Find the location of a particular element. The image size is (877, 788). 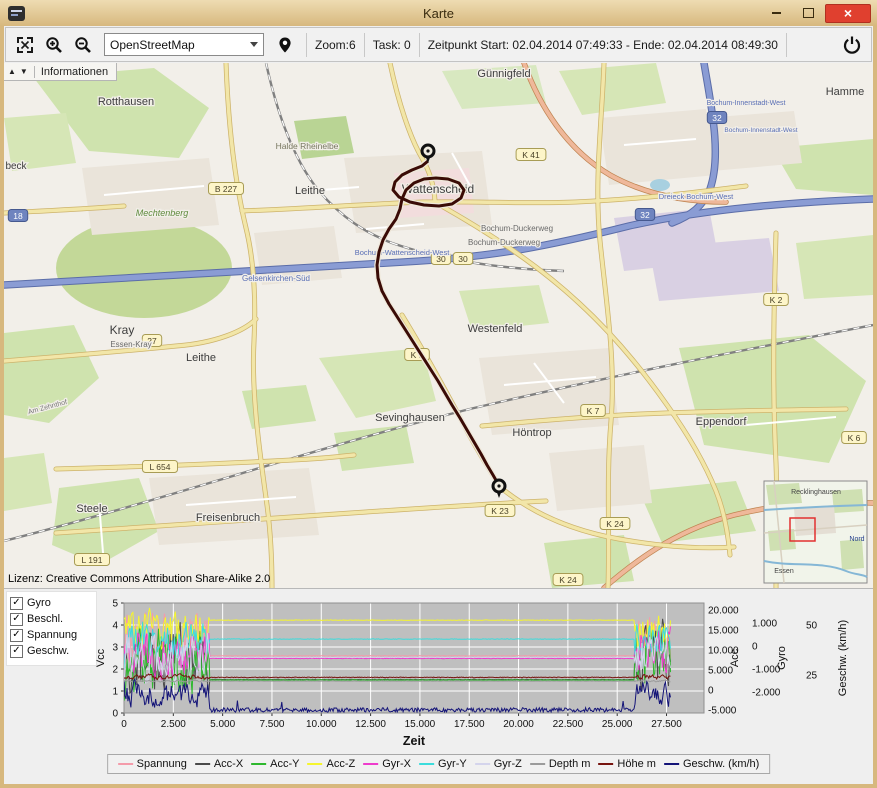

map-pond is located at coordinates (660, 185).